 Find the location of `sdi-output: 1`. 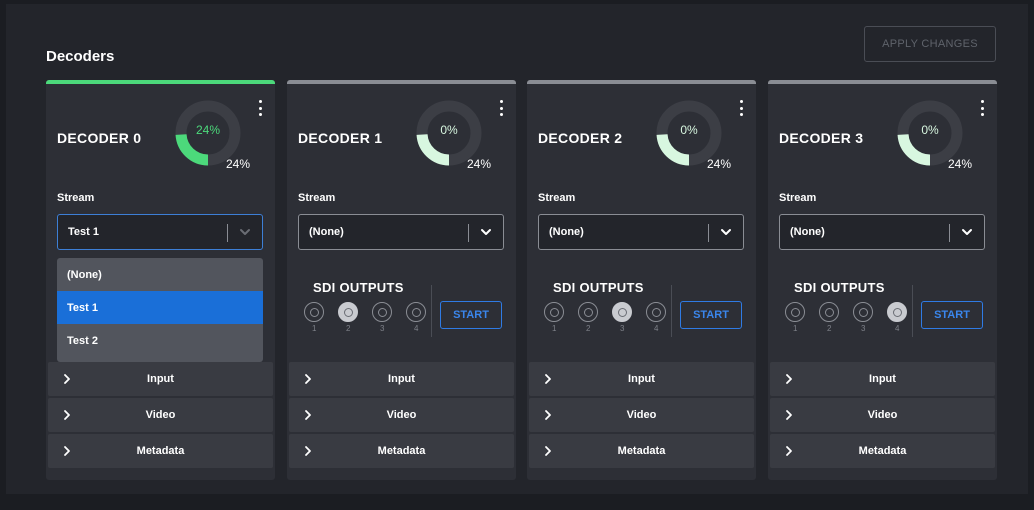

sdi-output: 1 is located at coordinates (561, 317).